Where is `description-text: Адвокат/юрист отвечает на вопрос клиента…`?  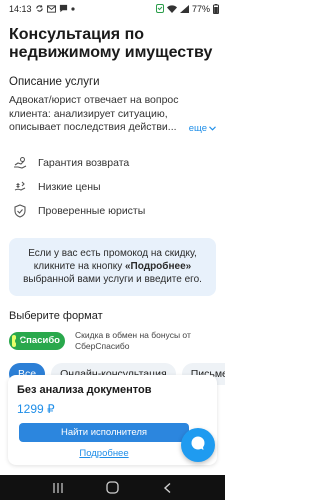
description-text: Адвокат/юрист отвечает на вопрос клиента… is located at coordinates (94, 113).